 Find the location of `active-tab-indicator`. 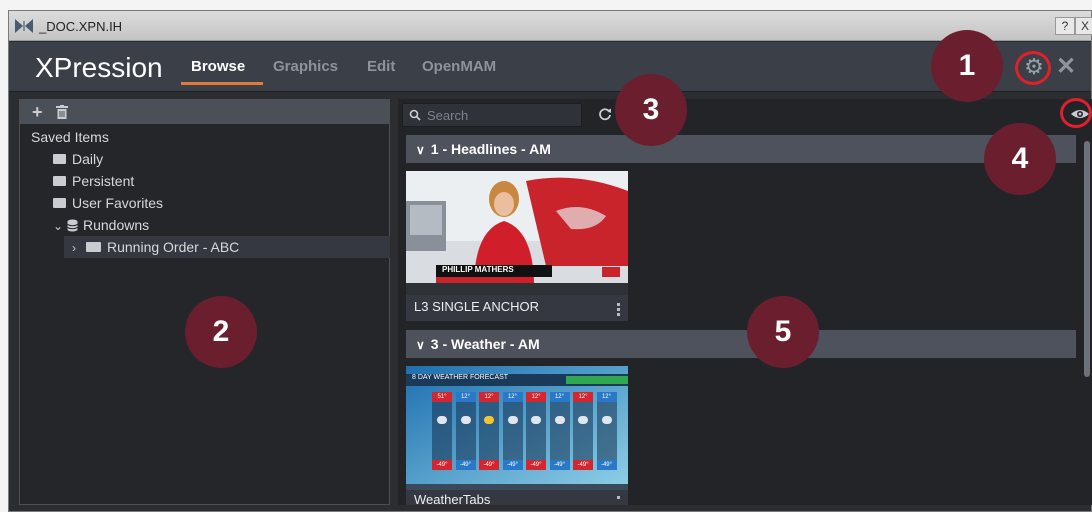

active-tab-indicator is located at coordinates (222, 83).